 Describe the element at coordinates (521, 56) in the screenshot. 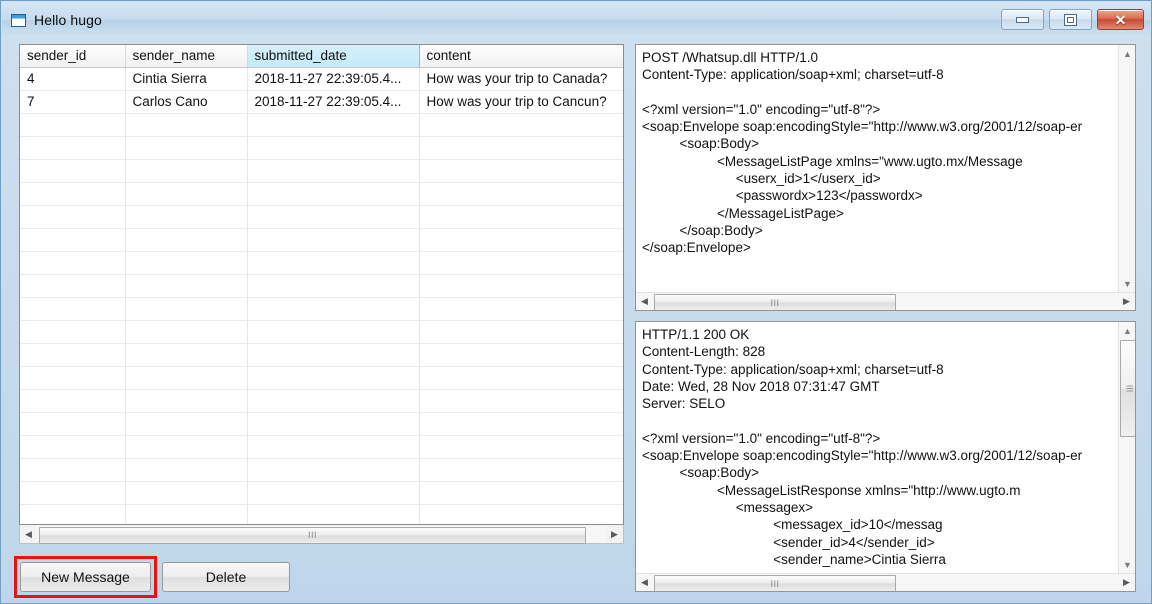

I see `column-header-content: content` at that location.